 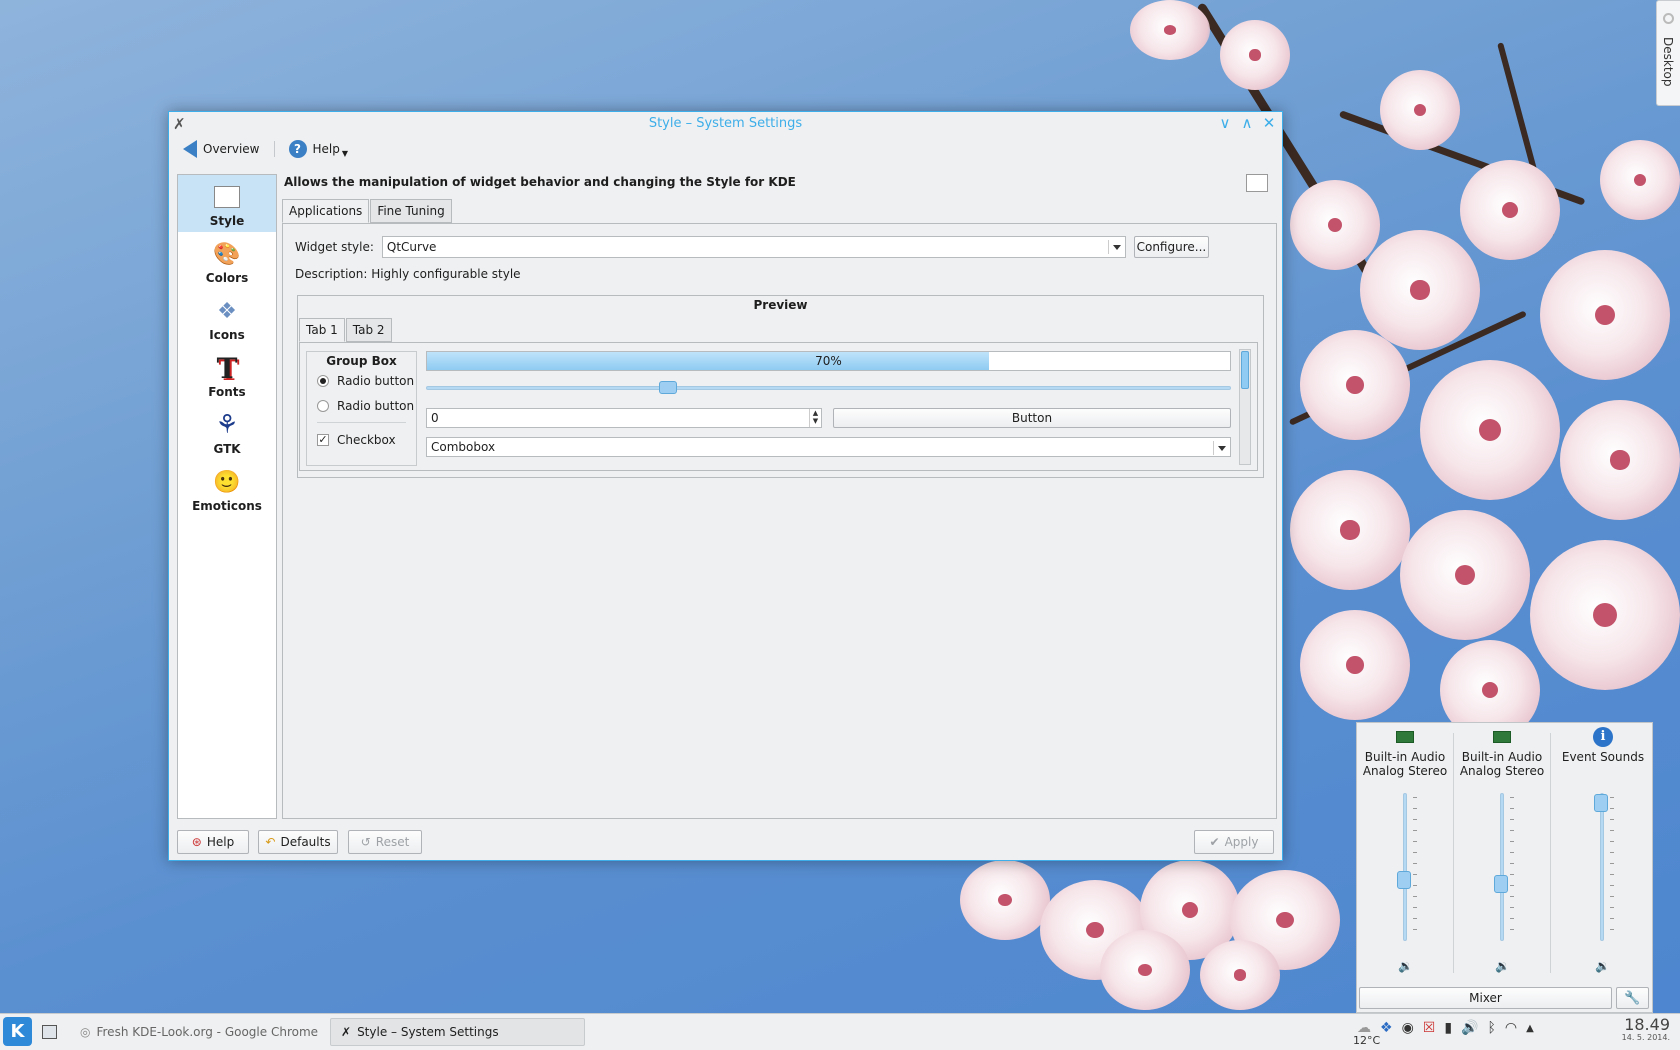 I want to click on fonts-icon: T, so click(x=227, y=368).